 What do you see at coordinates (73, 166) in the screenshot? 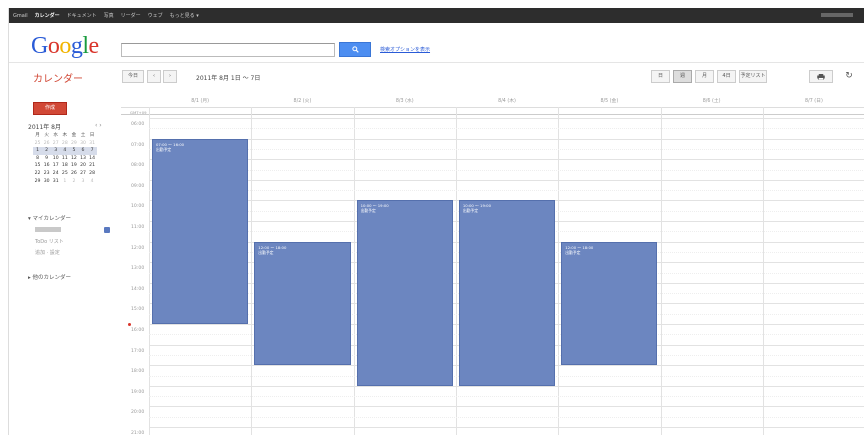
I see `mini-day: 19` at bounding box center [73, 166].